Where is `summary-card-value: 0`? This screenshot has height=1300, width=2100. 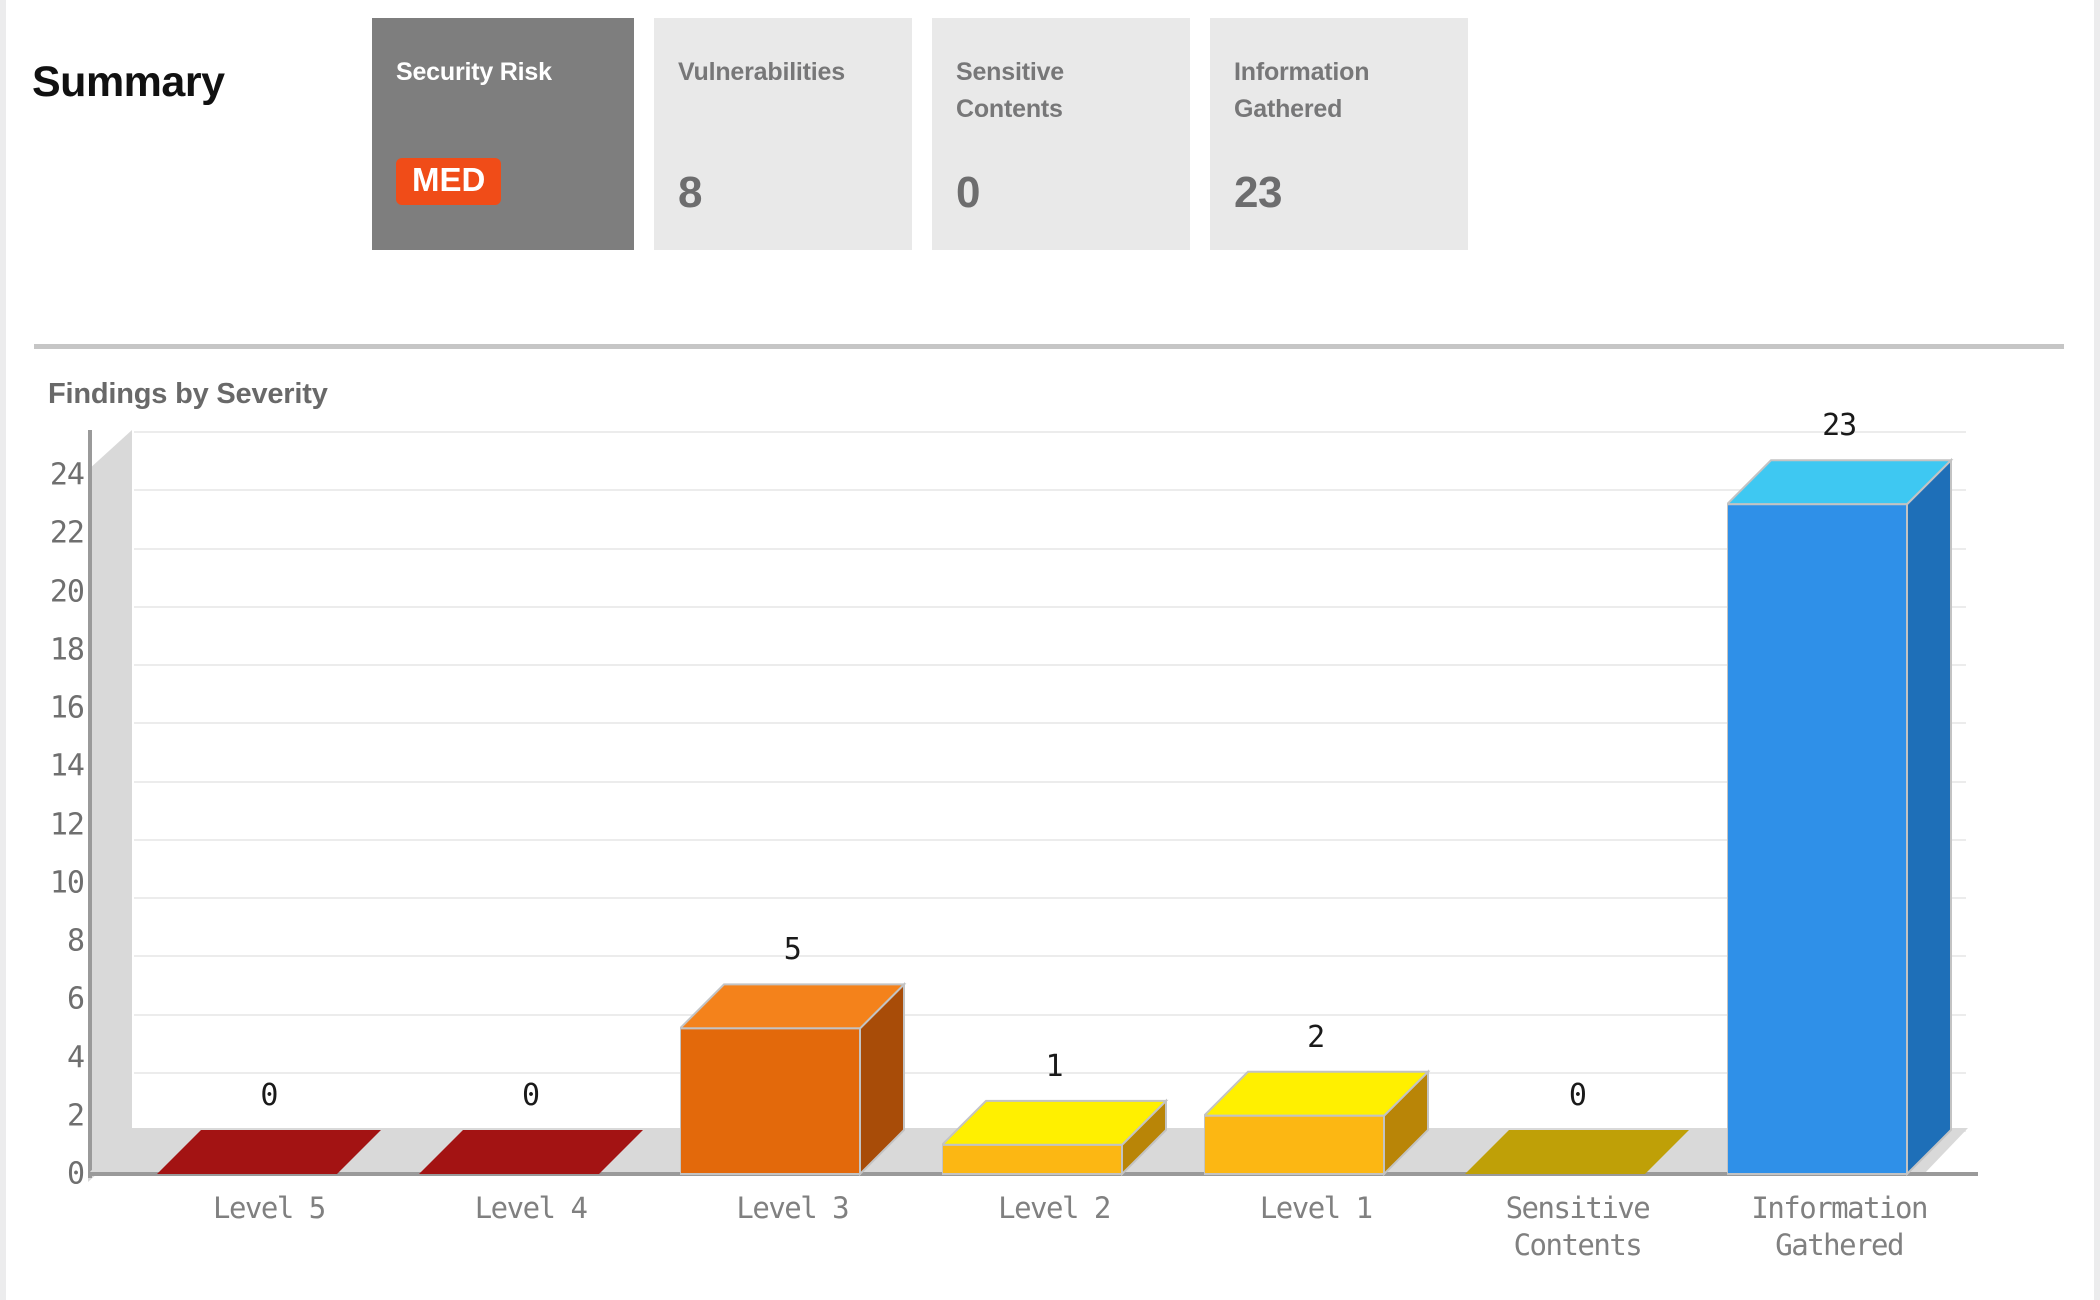 summary-card-value: 0 is located at coordinates (968, 192).